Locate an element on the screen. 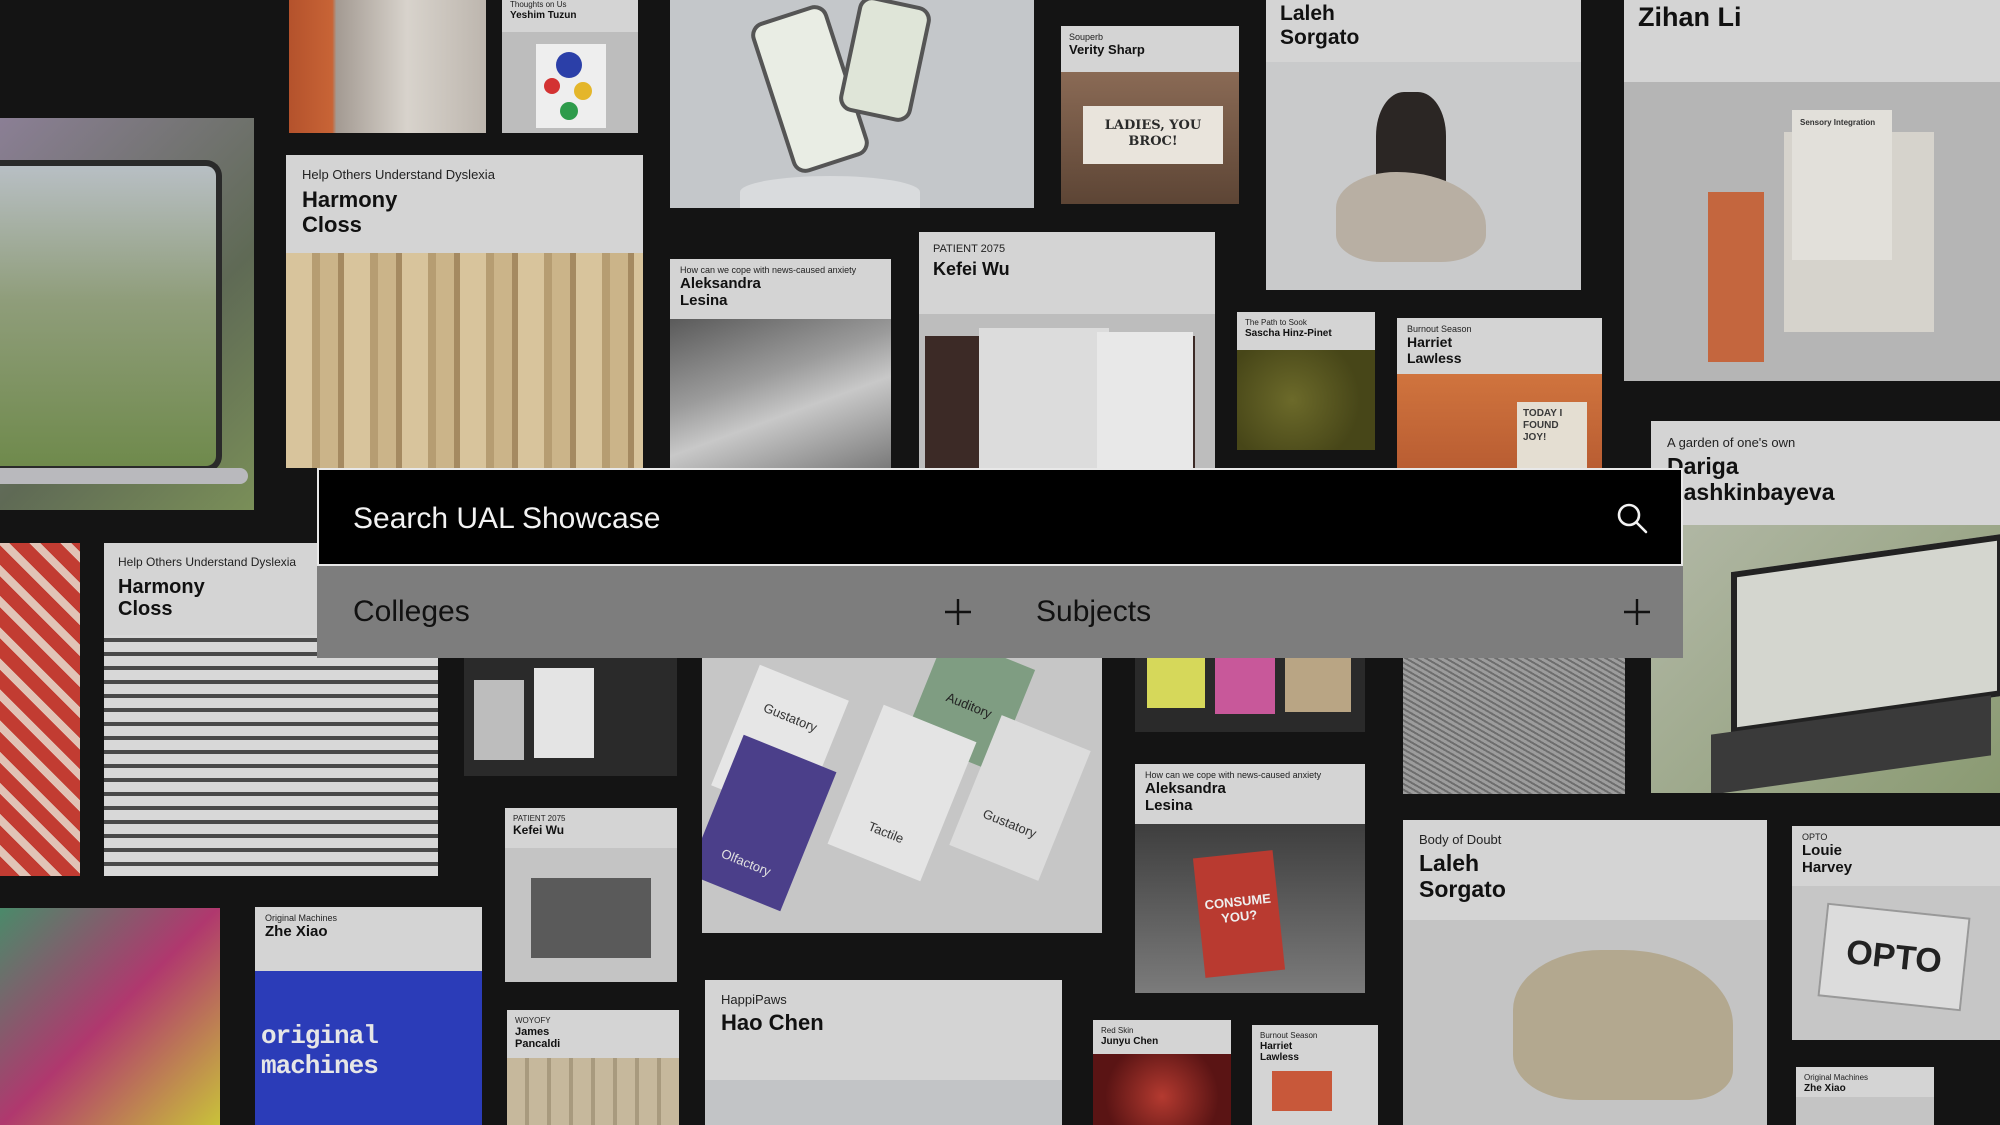  wood-letters-photo is located at coordinates (464, 360).